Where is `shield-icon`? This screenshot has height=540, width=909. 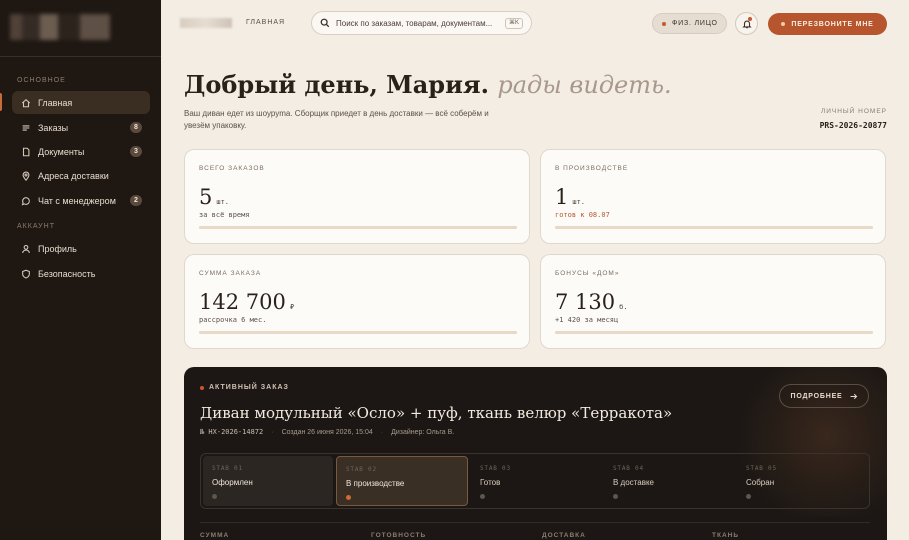
shield-icon is located at coordinates (25, 273).